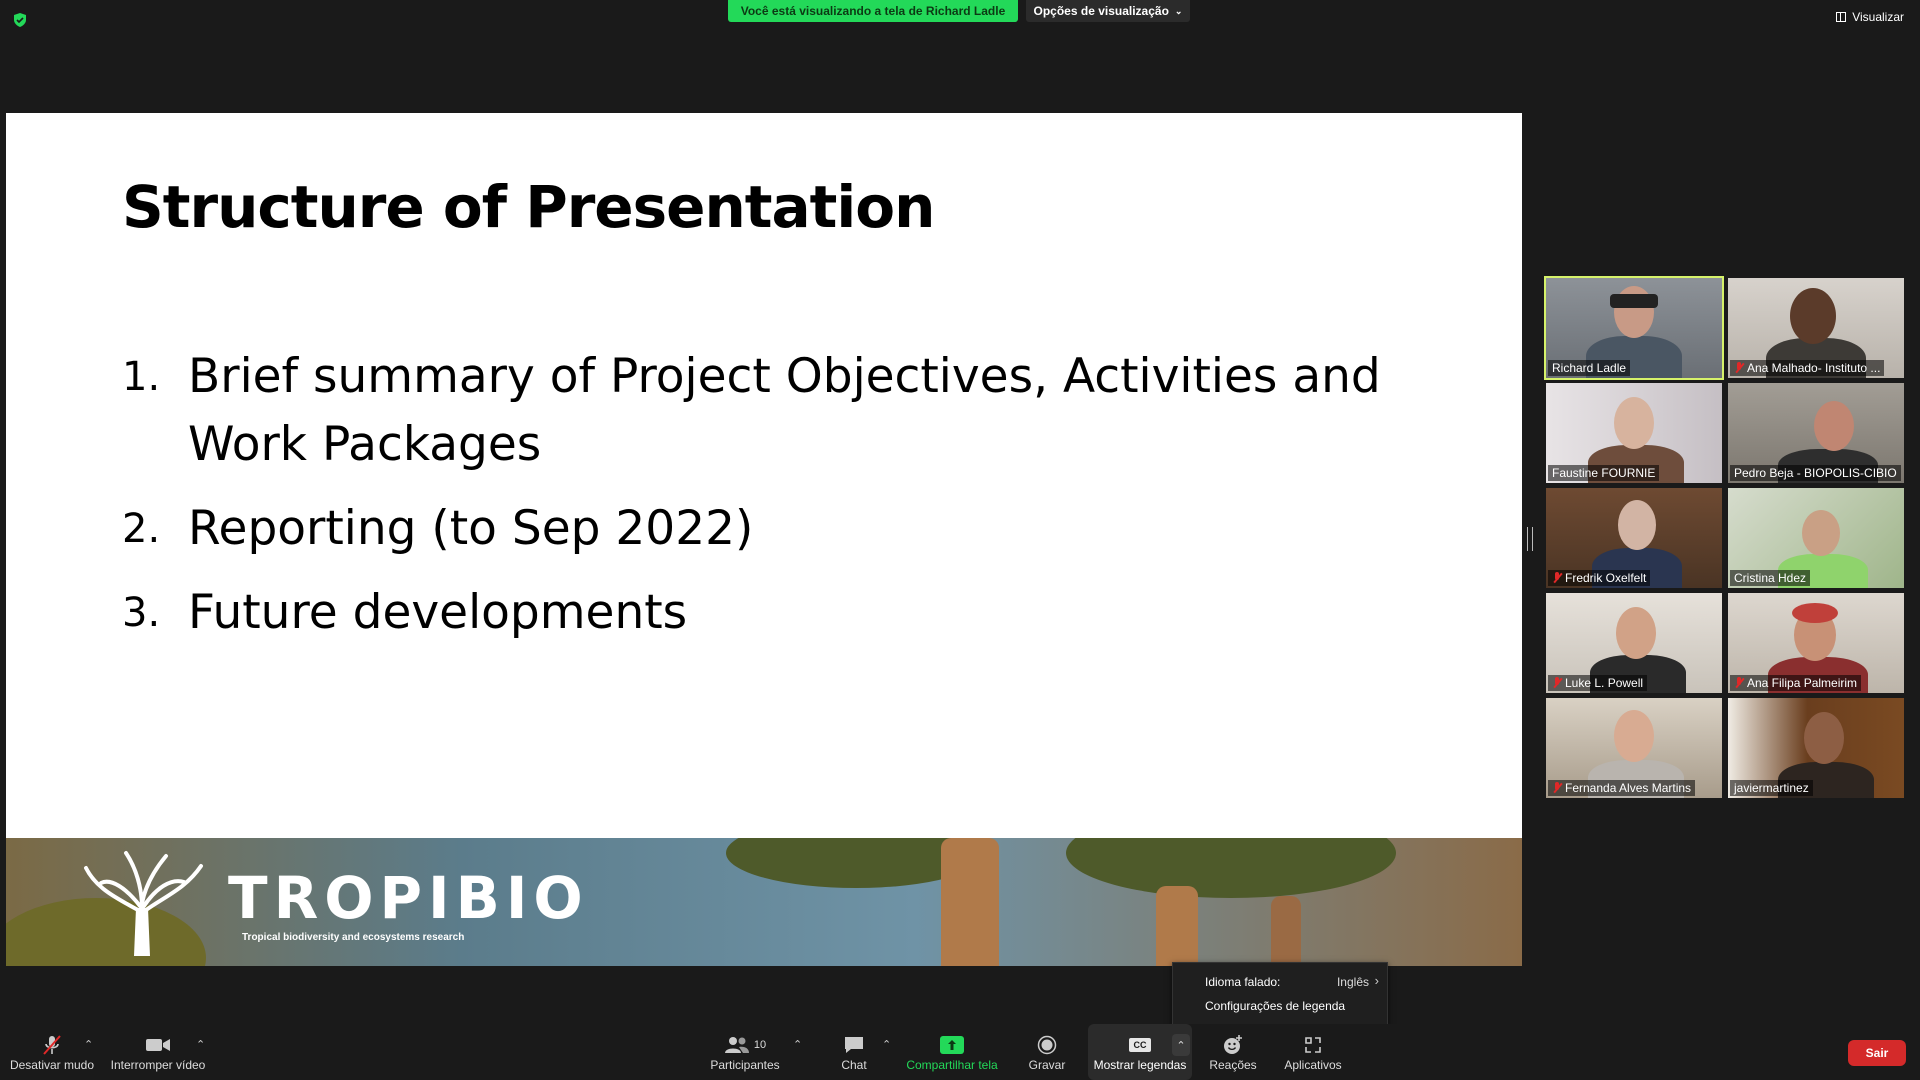  Describe the element at coordinates (745, 1065) in the screenshot. I see `participants-label: Participantes` at that location.